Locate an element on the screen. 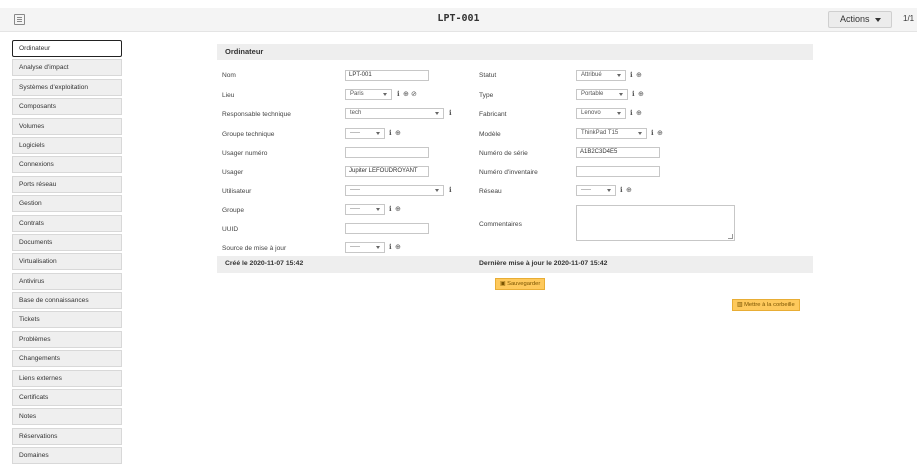  tab-problemes: Problèmes is located at coordinates (67, 339).